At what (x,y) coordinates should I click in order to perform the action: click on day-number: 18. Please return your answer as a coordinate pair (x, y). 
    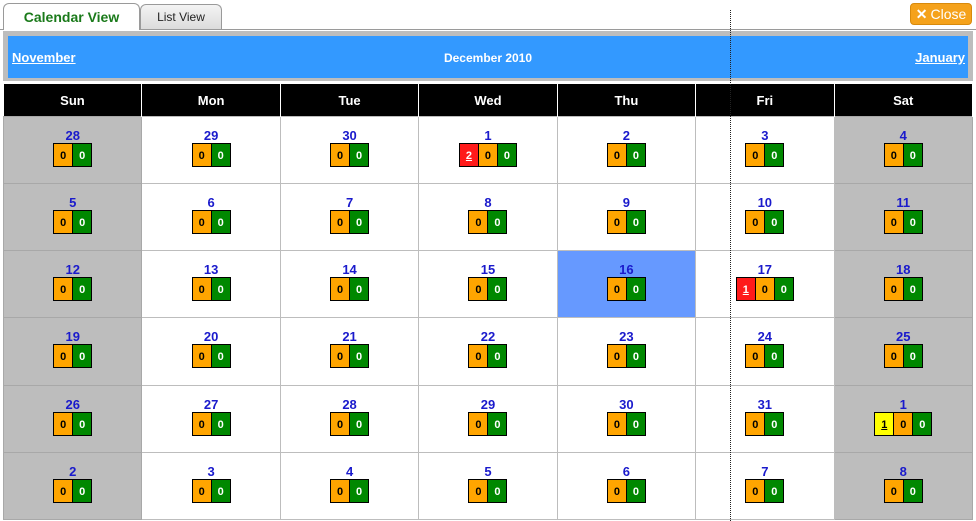
    Looking at the image, I should click on (903, 270).